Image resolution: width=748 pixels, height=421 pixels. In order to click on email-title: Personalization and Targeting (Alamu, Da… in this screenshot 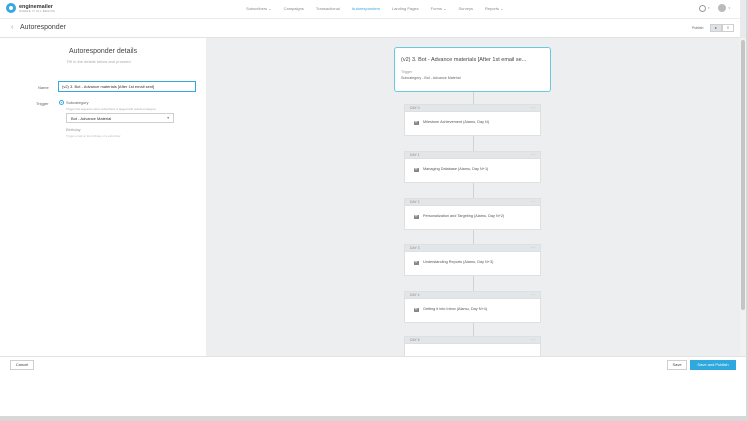, I will do `click(464, 216)`.